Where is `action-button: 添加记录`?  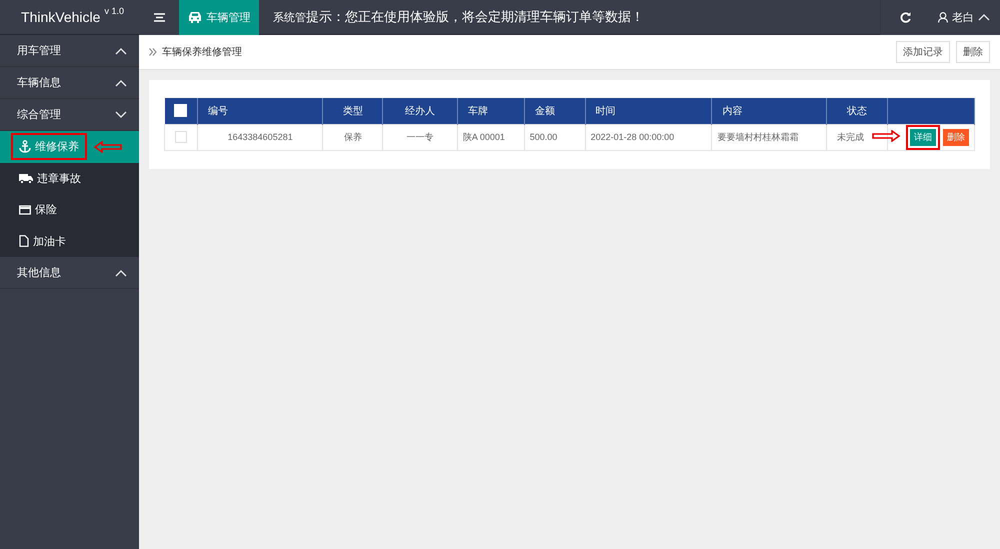
action-button: 添加记录 is located at coordinates (923, 52).